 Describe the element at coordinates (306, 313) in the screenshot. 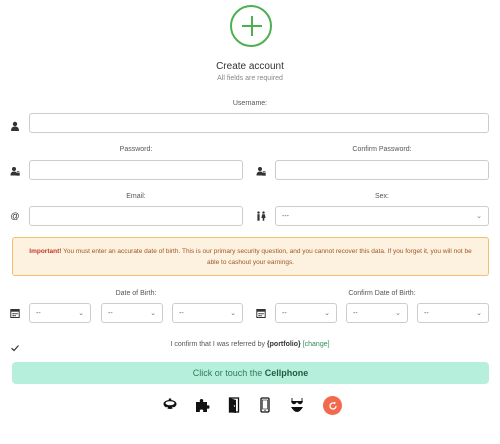

I see `confirm-dob-day-select: -- ⌄` at that location.